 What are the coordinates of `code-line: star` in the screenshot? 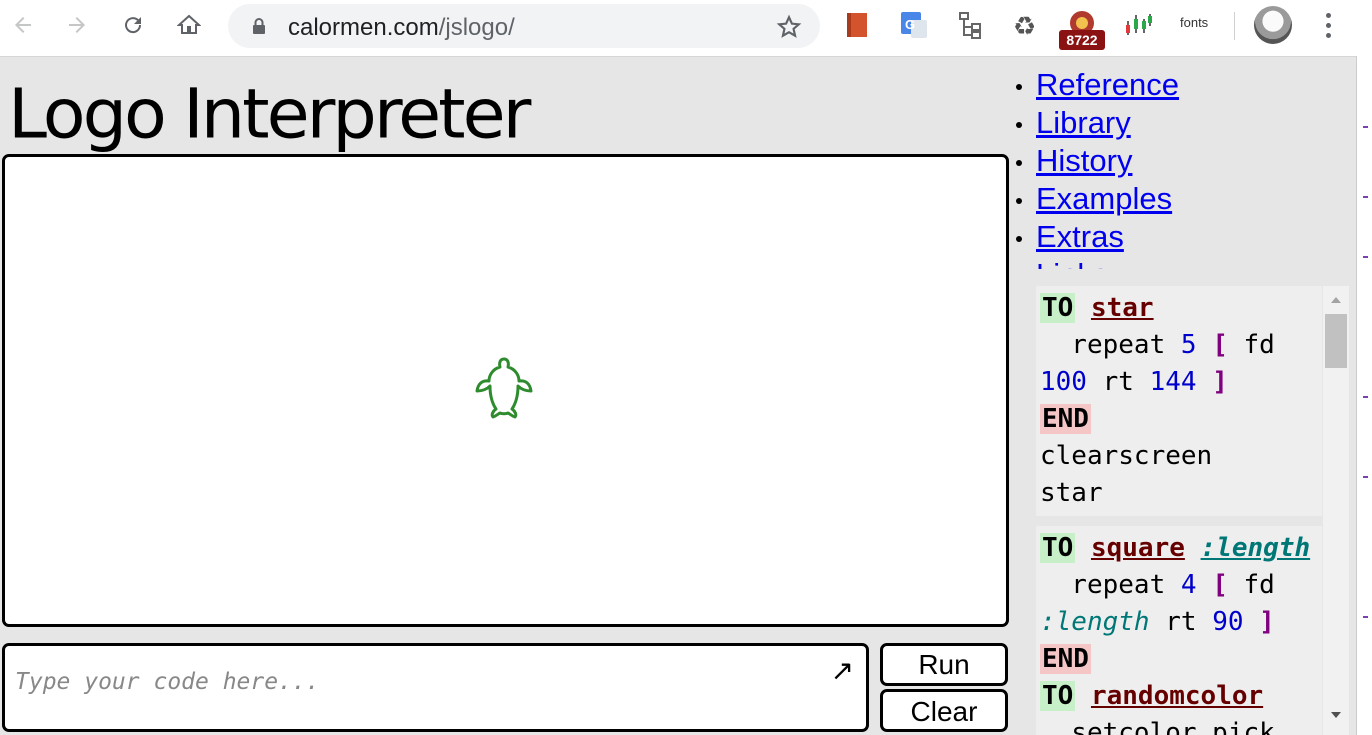 It's located at (1071, 493).